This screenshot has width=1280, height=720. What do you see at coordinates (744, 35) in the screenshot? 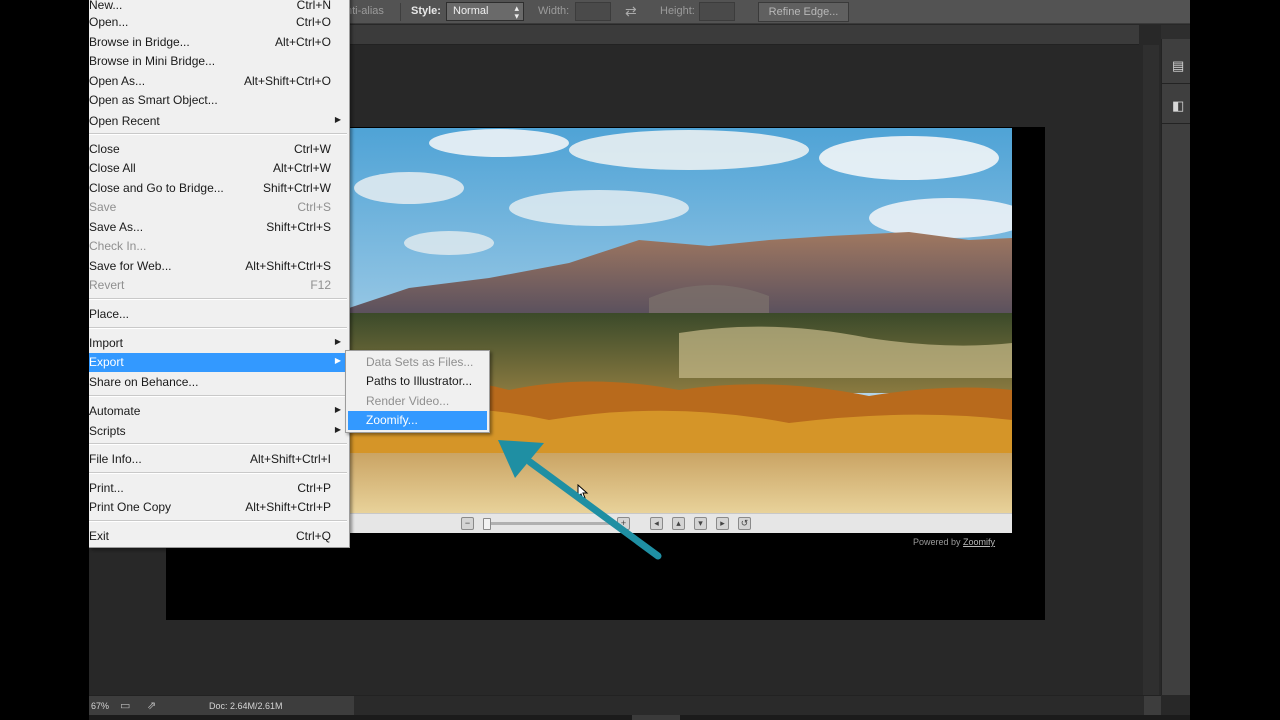
I see `document-tab-strip` at bounding box center [744, 35].